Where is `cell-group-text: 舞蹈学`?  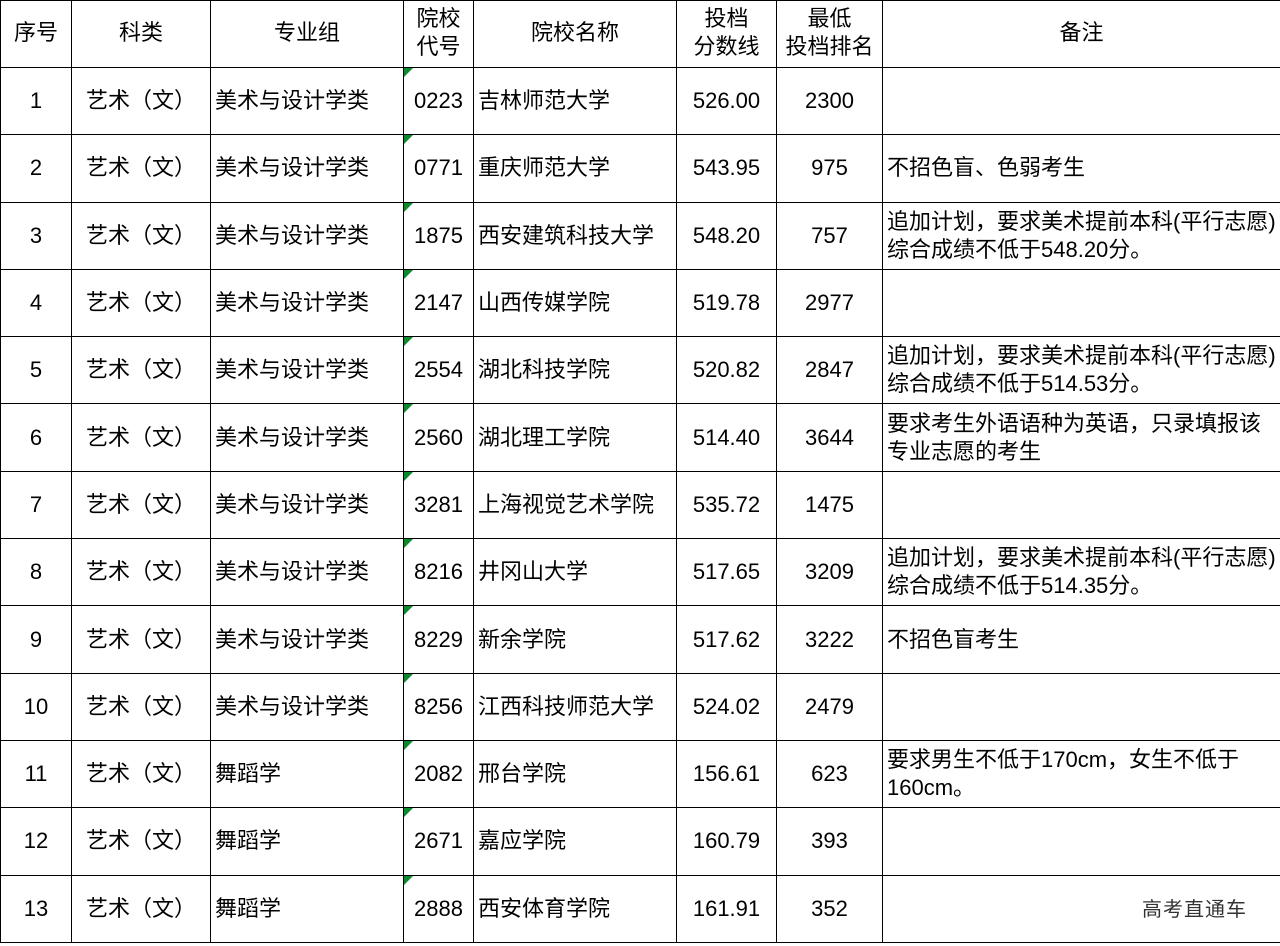
cell-group-text: 舞蹈学 is located at coordinates (248, 908).